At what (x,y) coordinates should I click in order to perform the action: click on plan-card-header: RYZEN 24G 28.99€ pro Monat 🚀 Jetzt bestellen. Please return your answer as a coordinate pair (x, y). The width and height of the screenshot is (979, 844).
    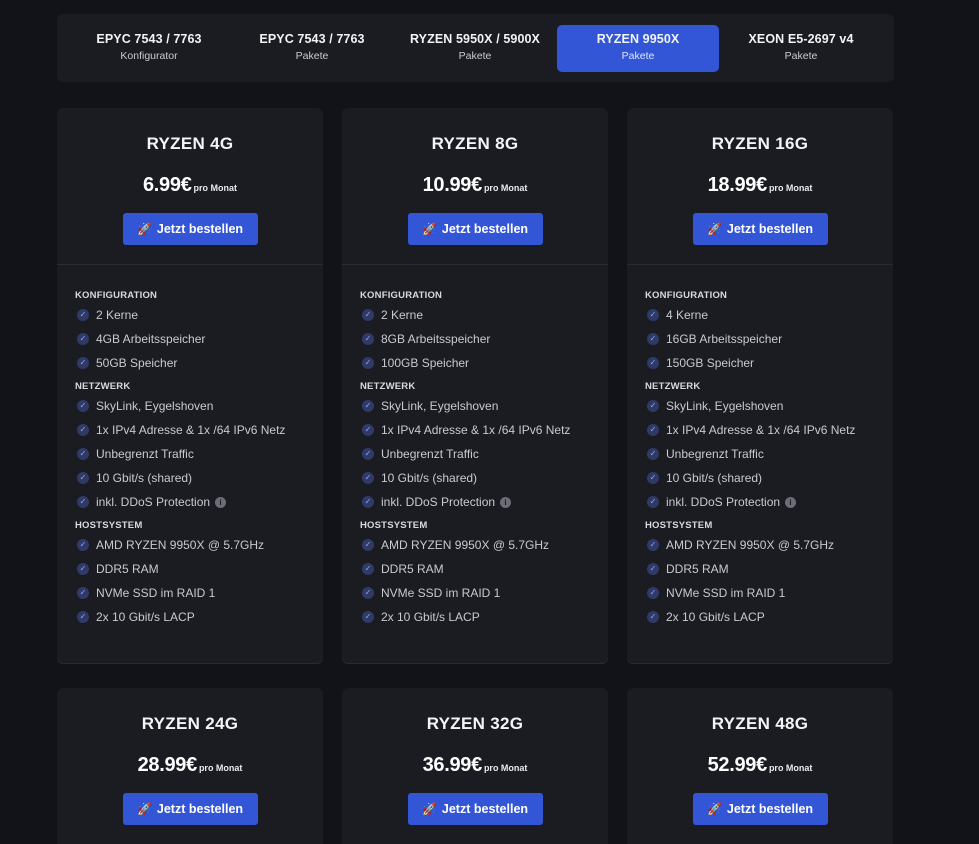
    Looking at the image, I should click on (190, 756).